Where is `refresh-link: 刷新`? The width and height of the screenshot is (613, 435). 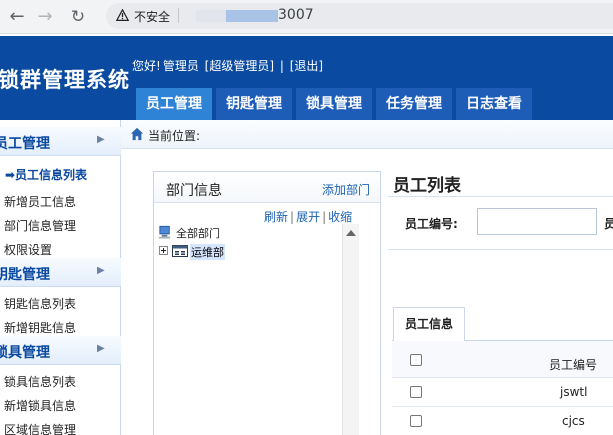
refresh-link: 刷新 is located at coordinates (276, 217).